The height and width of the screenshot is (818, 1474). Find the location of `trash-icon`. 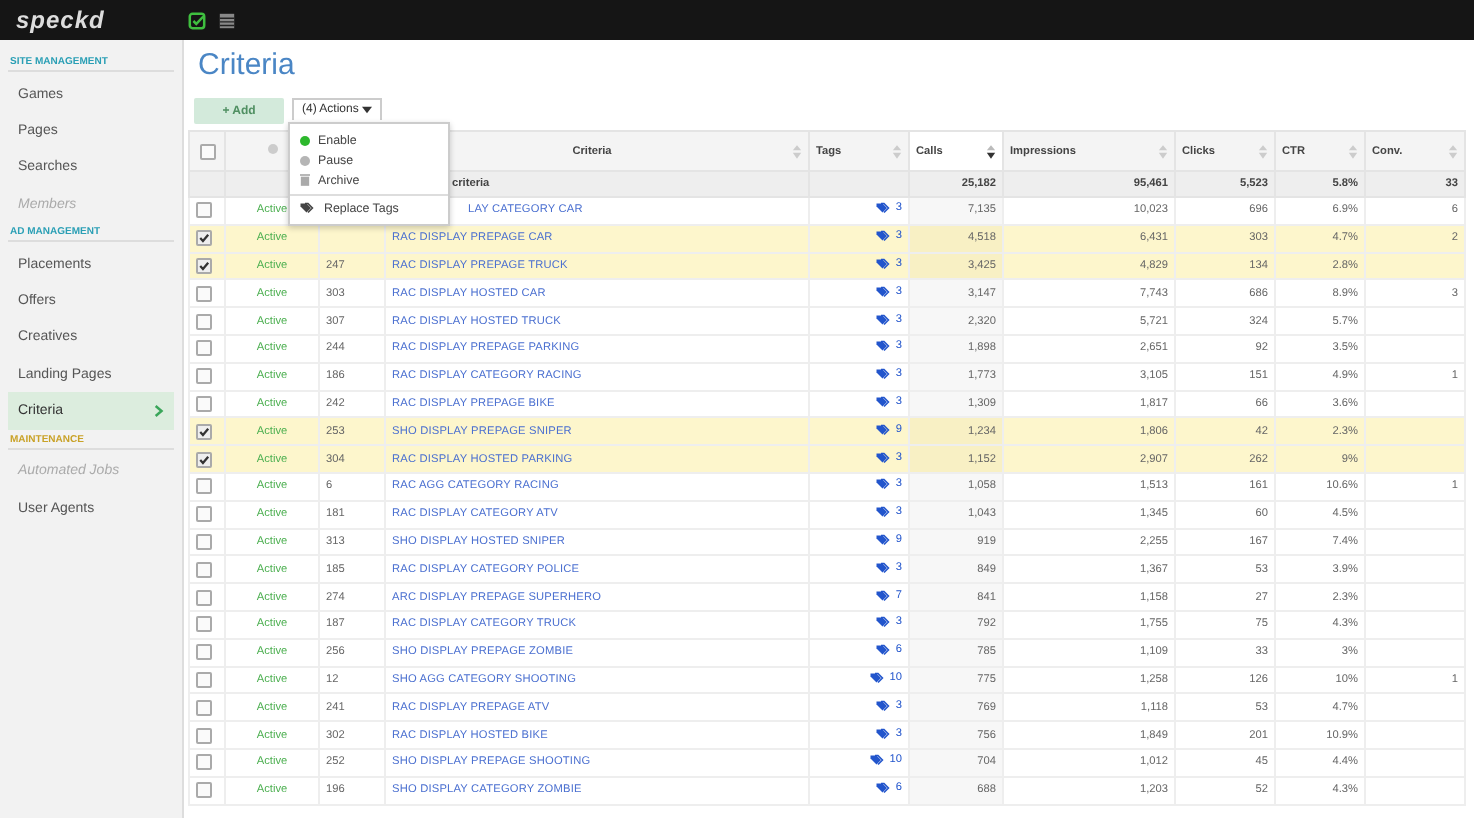

trash-icon is located at coordinates (305, 180).